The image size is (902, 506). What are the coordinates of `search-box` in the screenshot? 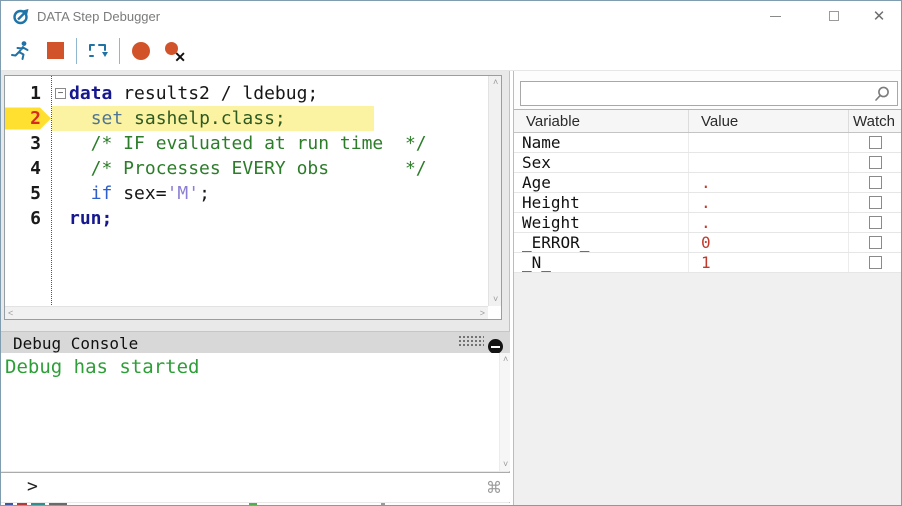 It's located at (709, 93).